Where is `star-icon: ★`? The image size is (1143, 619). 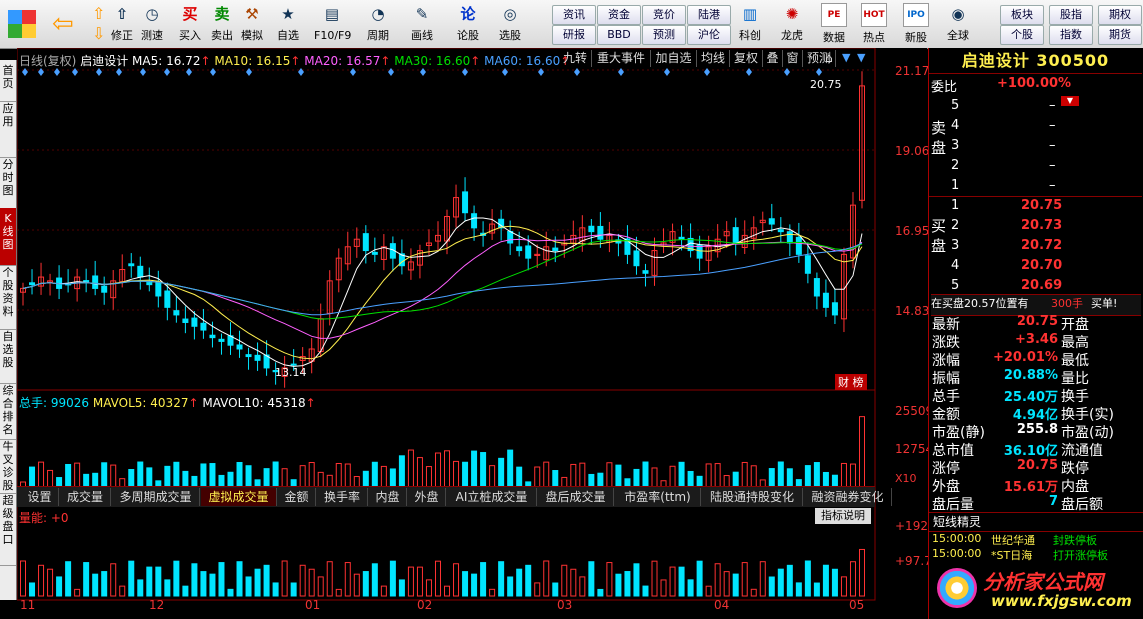
star-icon: ★ is located at coordinates (288, 14).